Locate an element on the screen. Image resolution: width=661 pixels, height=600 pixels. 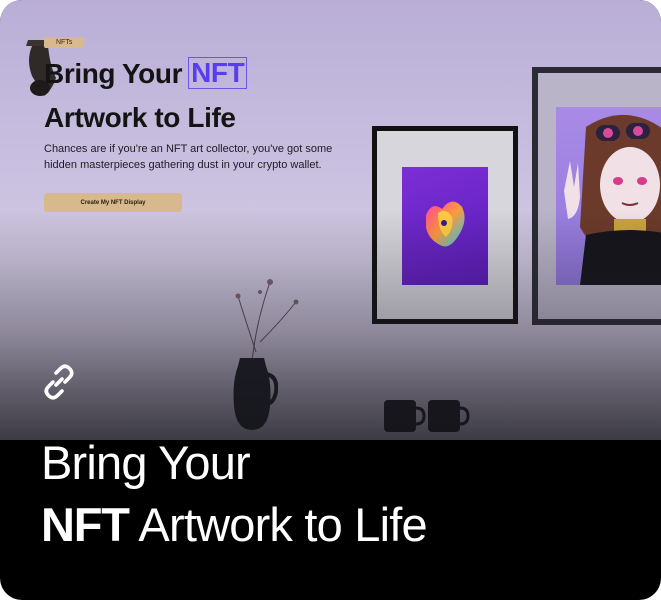
hero-headline-line2: Artwork to Life is located at coordinates (140, 117).